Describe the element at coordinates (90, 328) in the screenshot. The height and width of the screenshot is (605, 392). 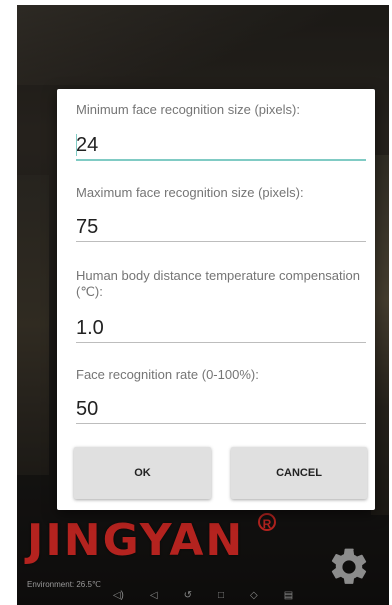
I see `temperature-compensation-value: 1.0` at that location.